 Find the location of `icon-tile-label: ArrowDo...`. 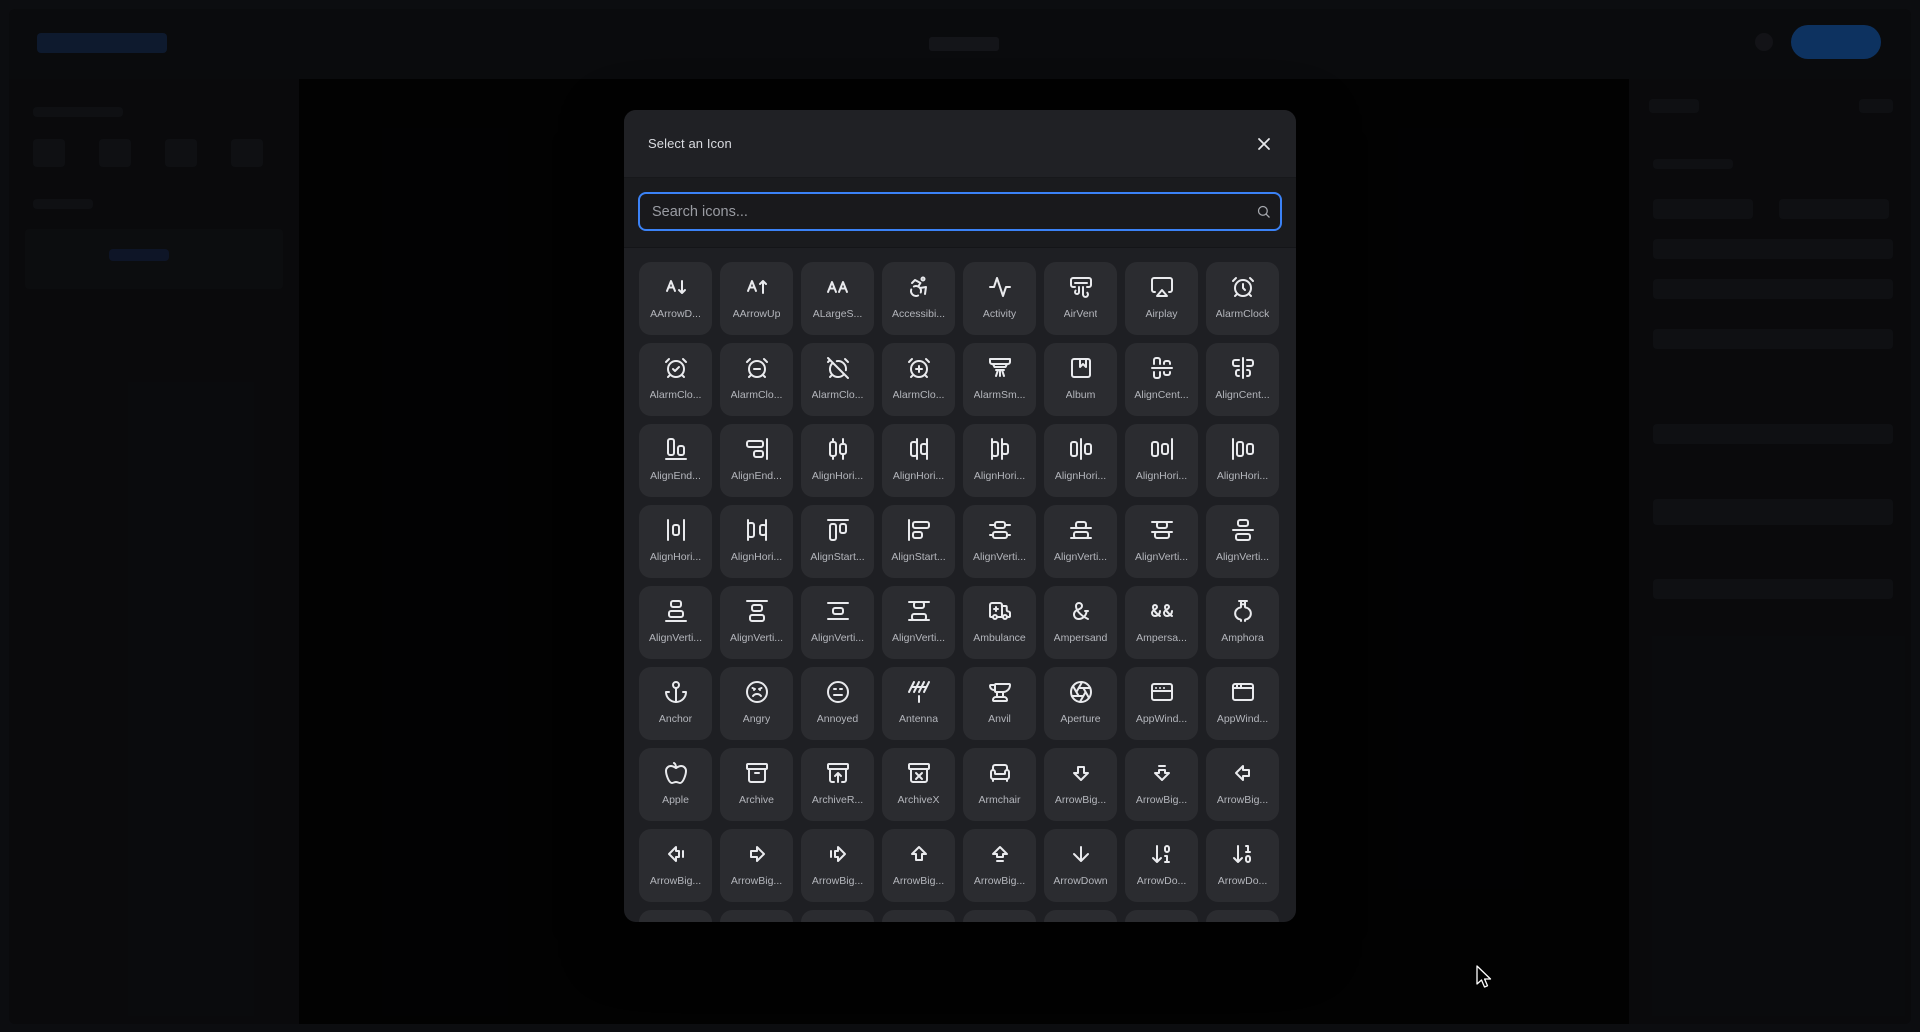

icon-tile-label: ArrowDo... is located at coordinates (1242, 881).